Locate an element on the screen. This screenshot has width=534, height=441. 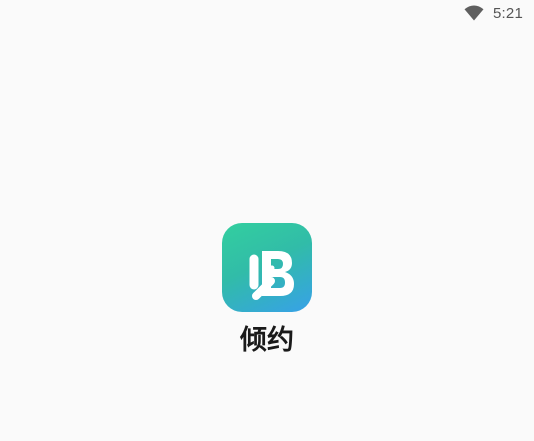
app-logo-icon is located at coordinates (267, 267).